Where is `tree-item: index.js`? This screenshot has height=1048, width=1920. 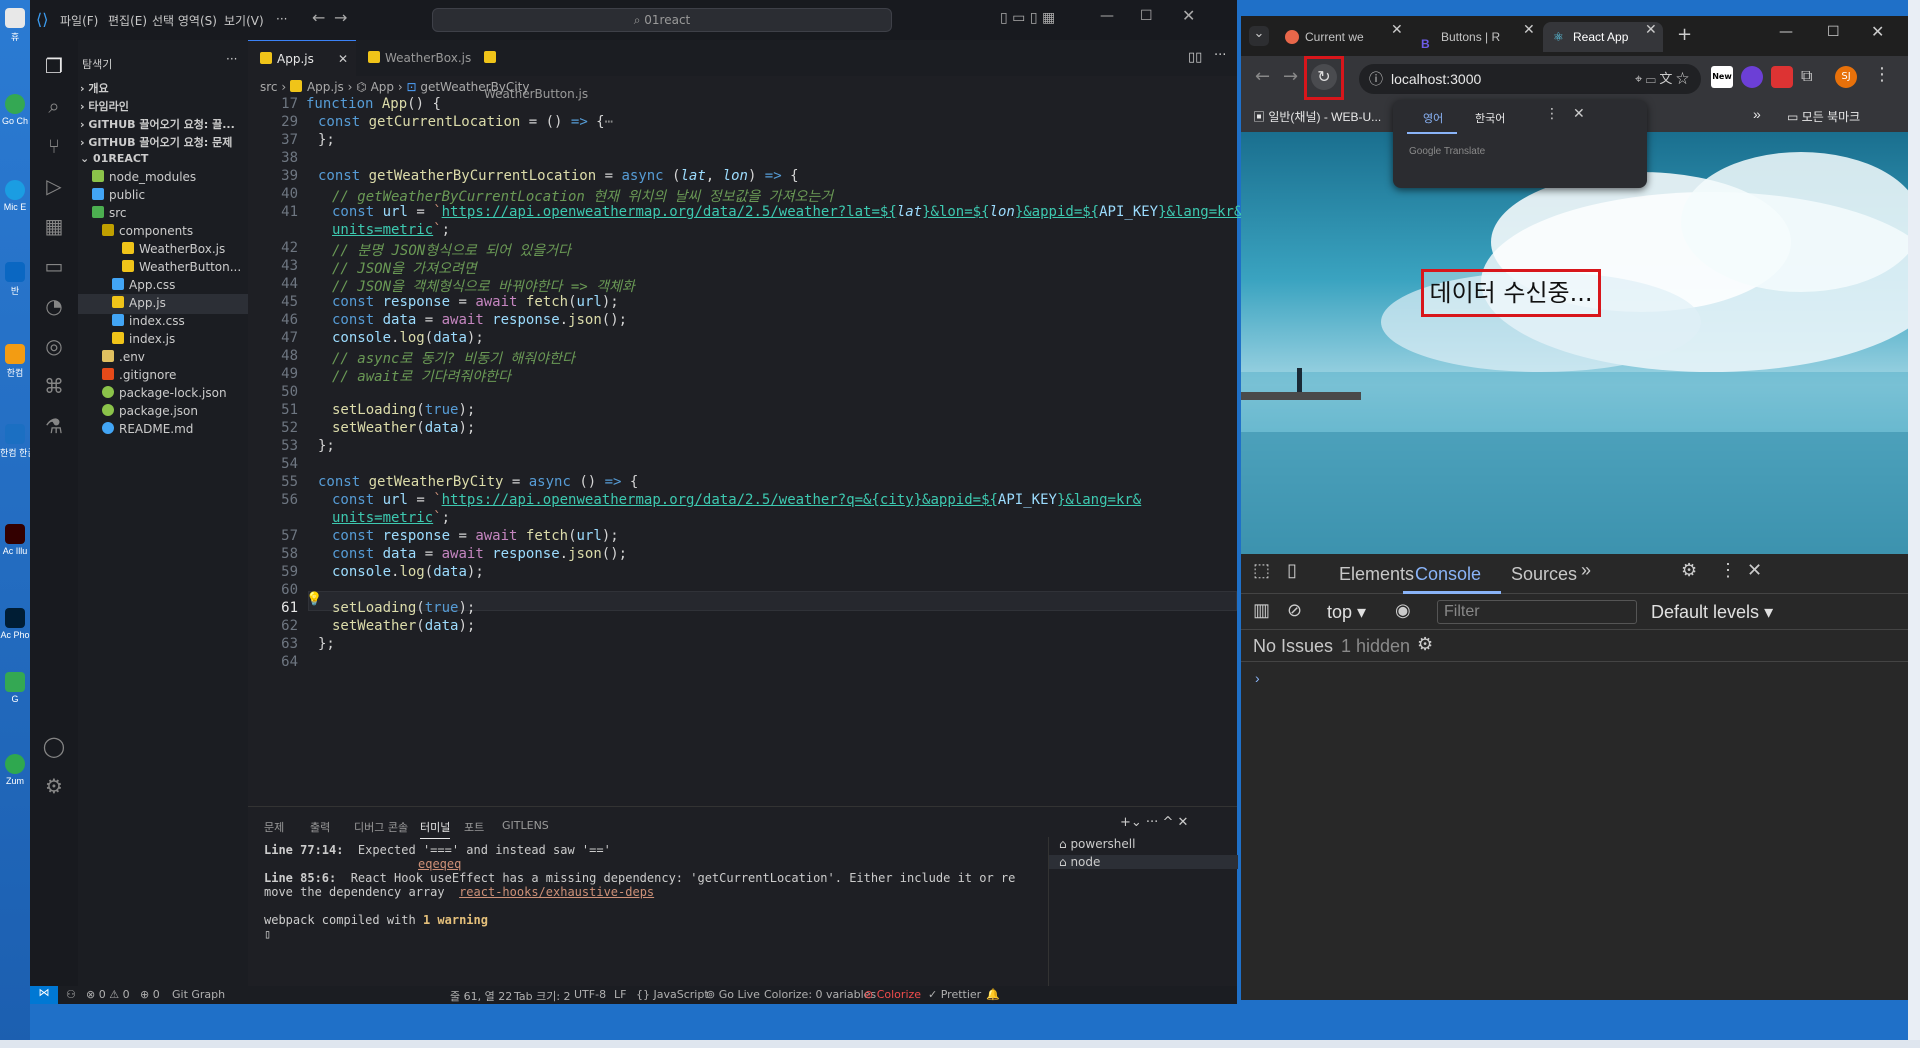
tree-item: index.js is located at coordinates (143, 339).